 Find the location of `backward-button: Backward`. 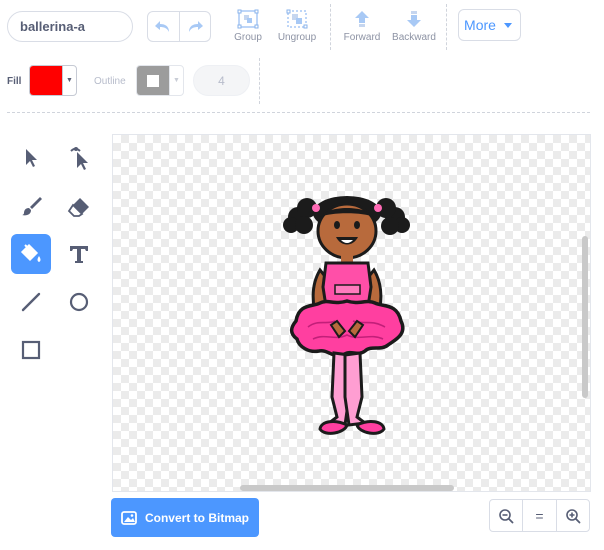

backward-button: Backward is located at coordinates (414, 26).